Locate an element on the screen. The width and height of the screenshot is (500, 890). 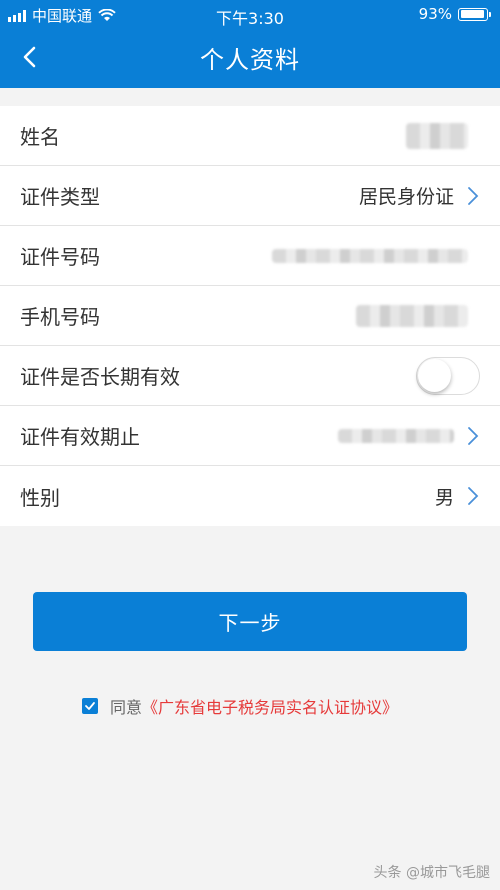
next-step-button: 下一步 is located at coordinates (250, 621).